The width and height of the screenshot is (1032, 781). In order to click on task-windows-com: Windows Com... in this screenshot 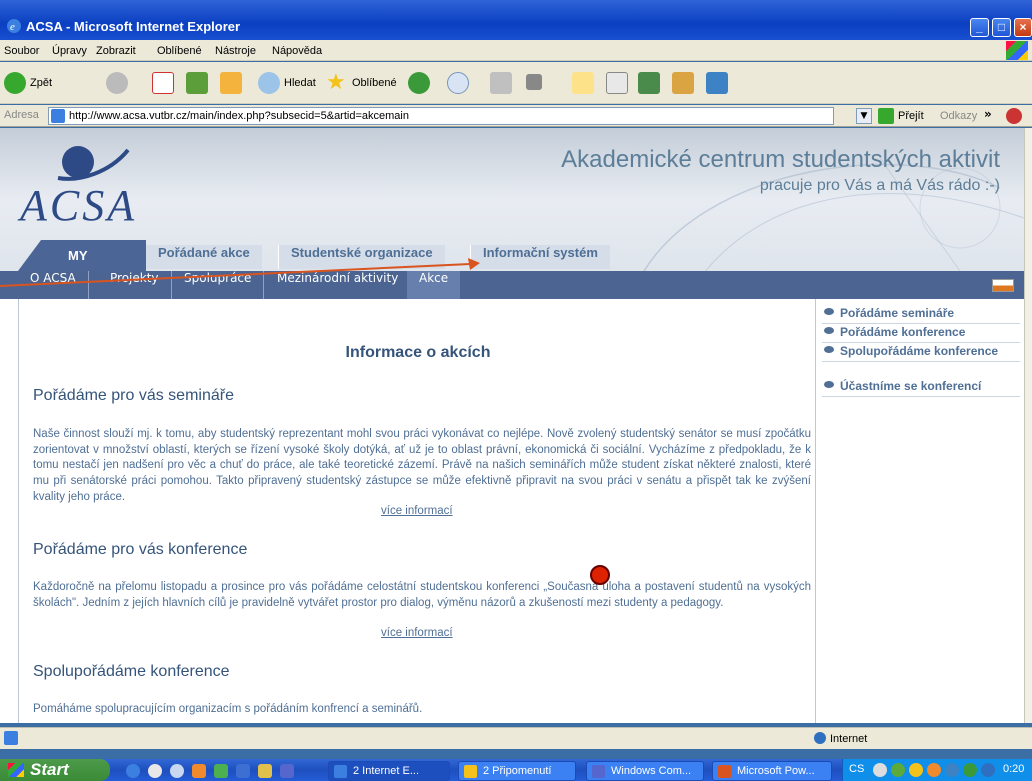, I will do `click(645, 771)`.